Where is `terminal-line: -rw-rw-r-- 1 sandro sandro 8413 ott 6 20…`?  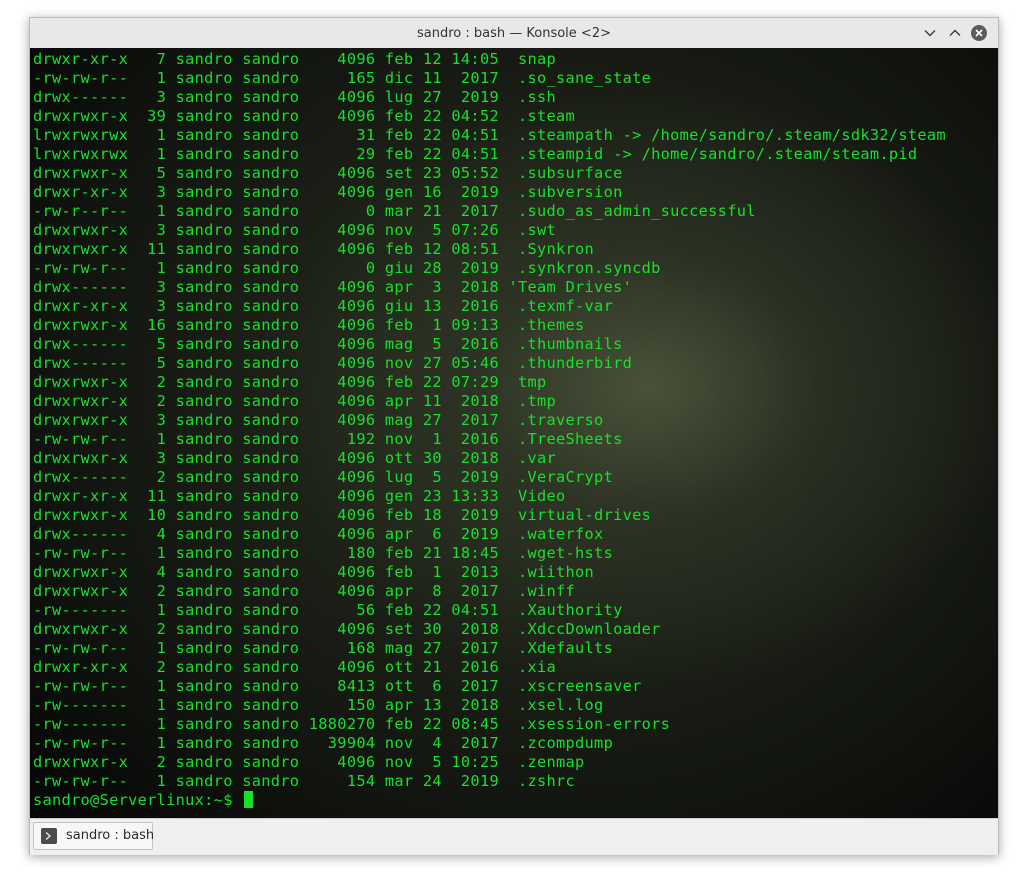 terminal-line: -rw-rw-r-- 1 sandro sandro 8413 ott 6 20… is located at coordinates (337, 686).